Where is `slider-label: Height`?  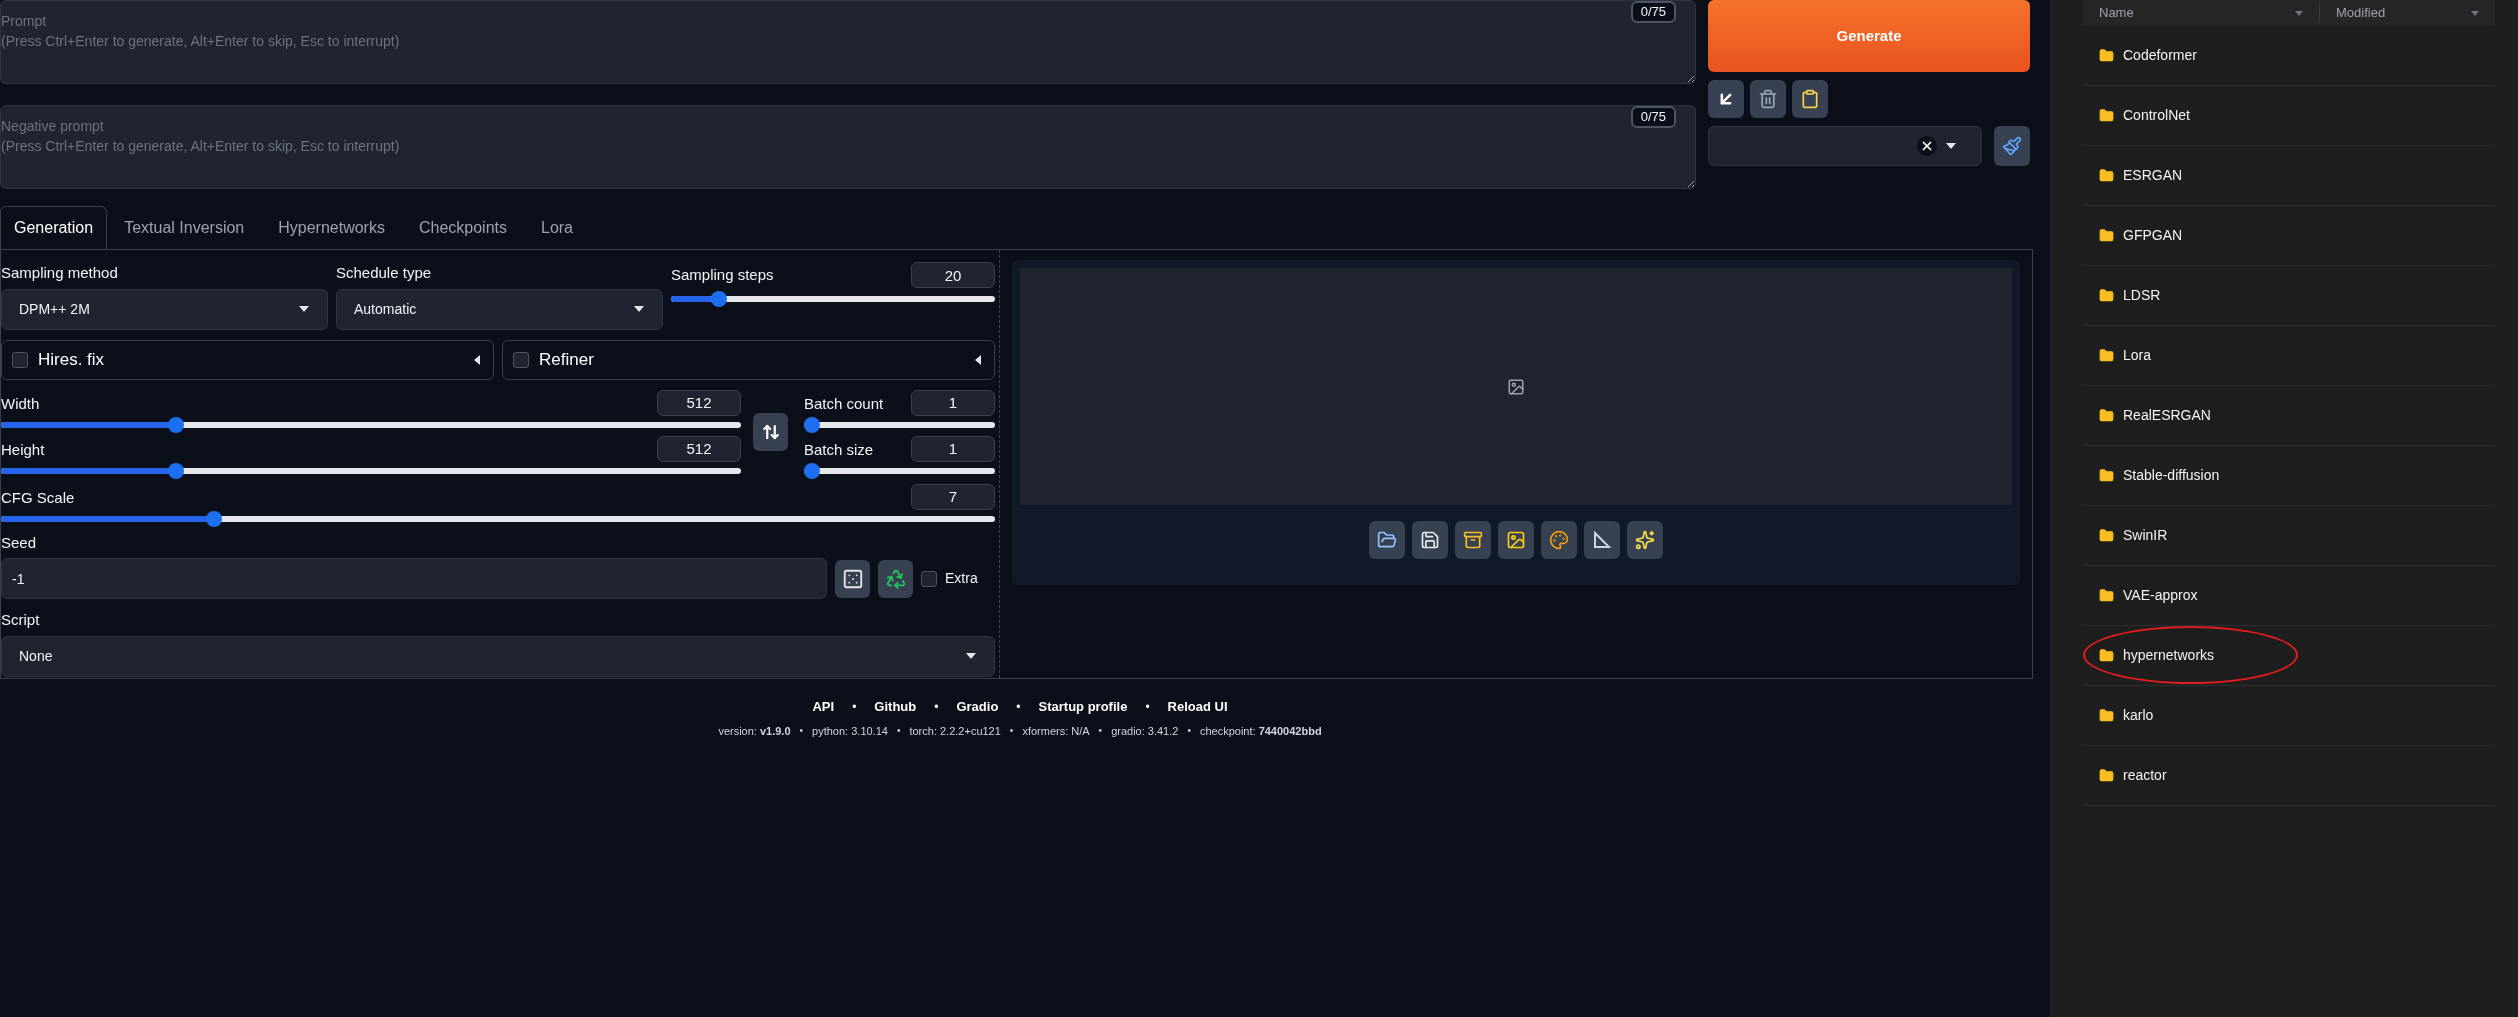 slider-label: Height is located at coordinates (23, 450).